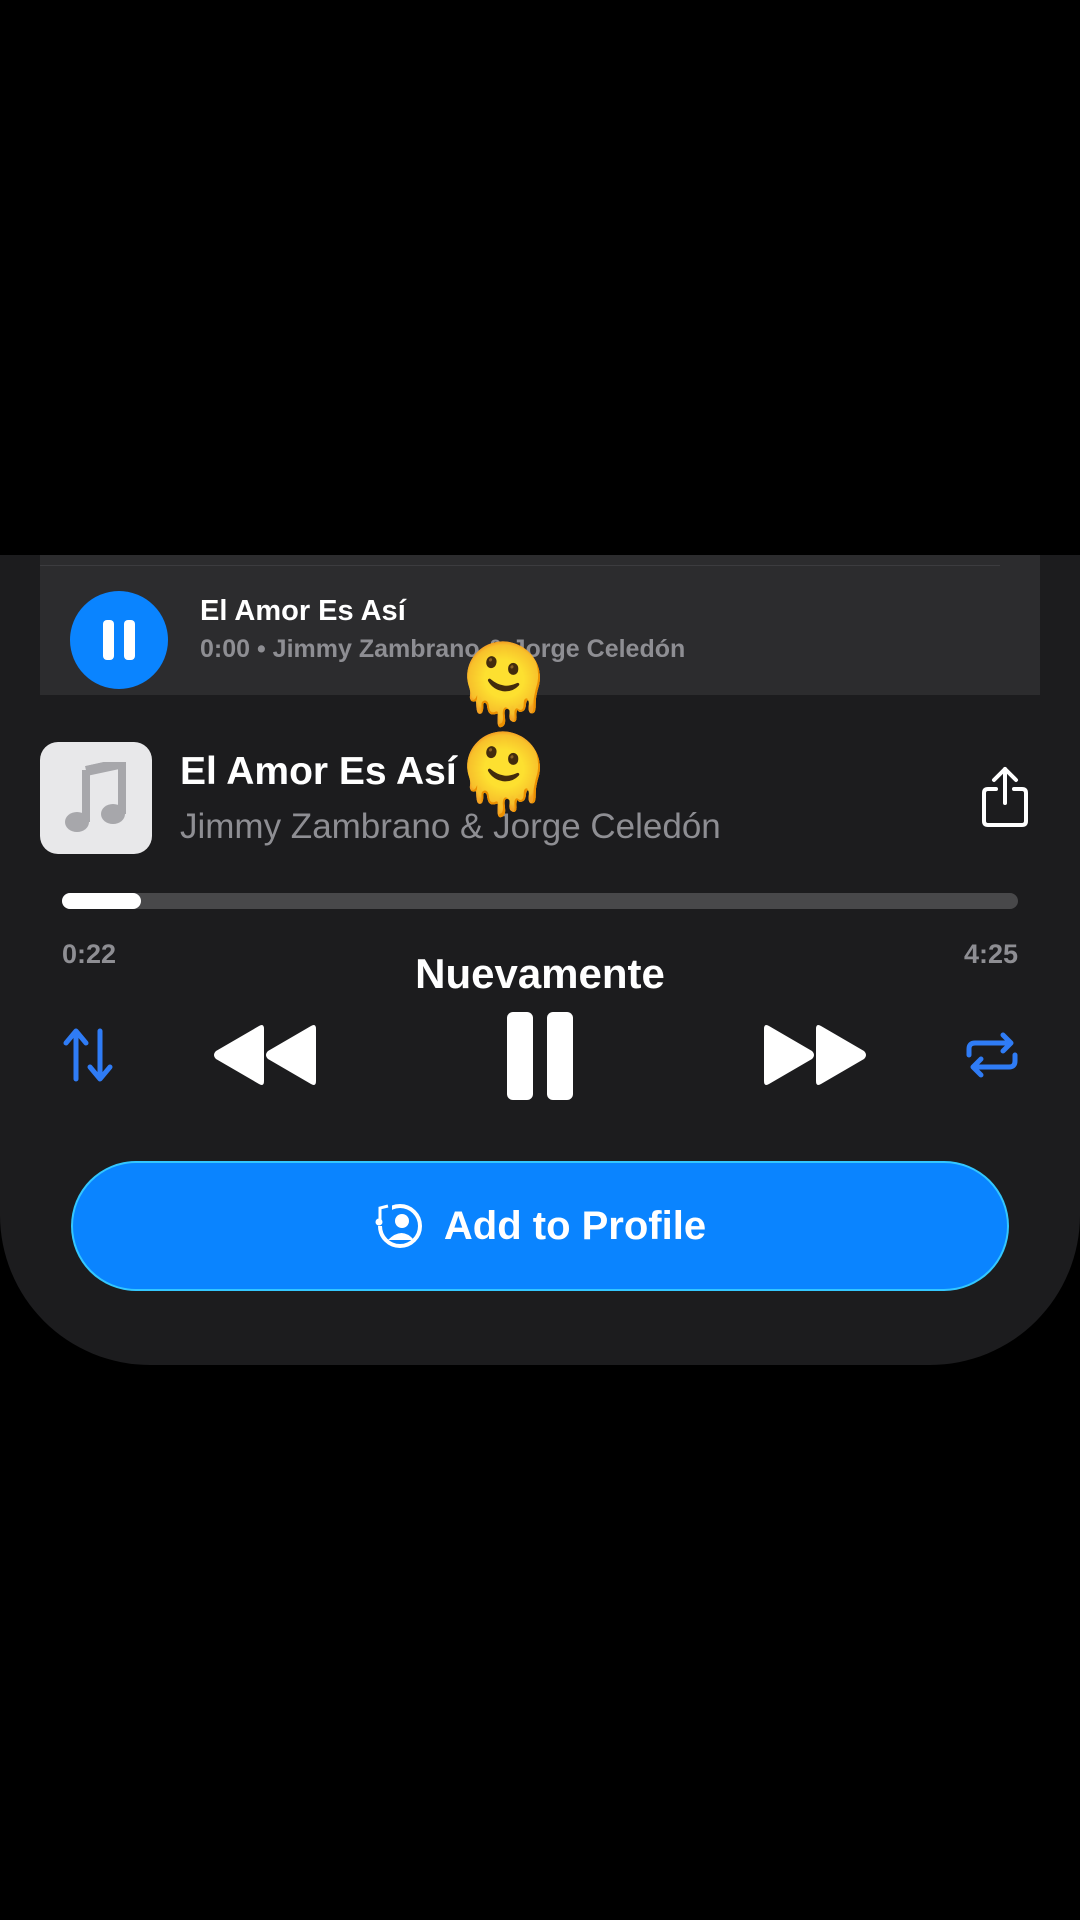 Image resolution: width=1080 pixels, height=1920 pixels. Describe the element at coordinates (520, 565) in the screenshot. I see `divider` at that location.